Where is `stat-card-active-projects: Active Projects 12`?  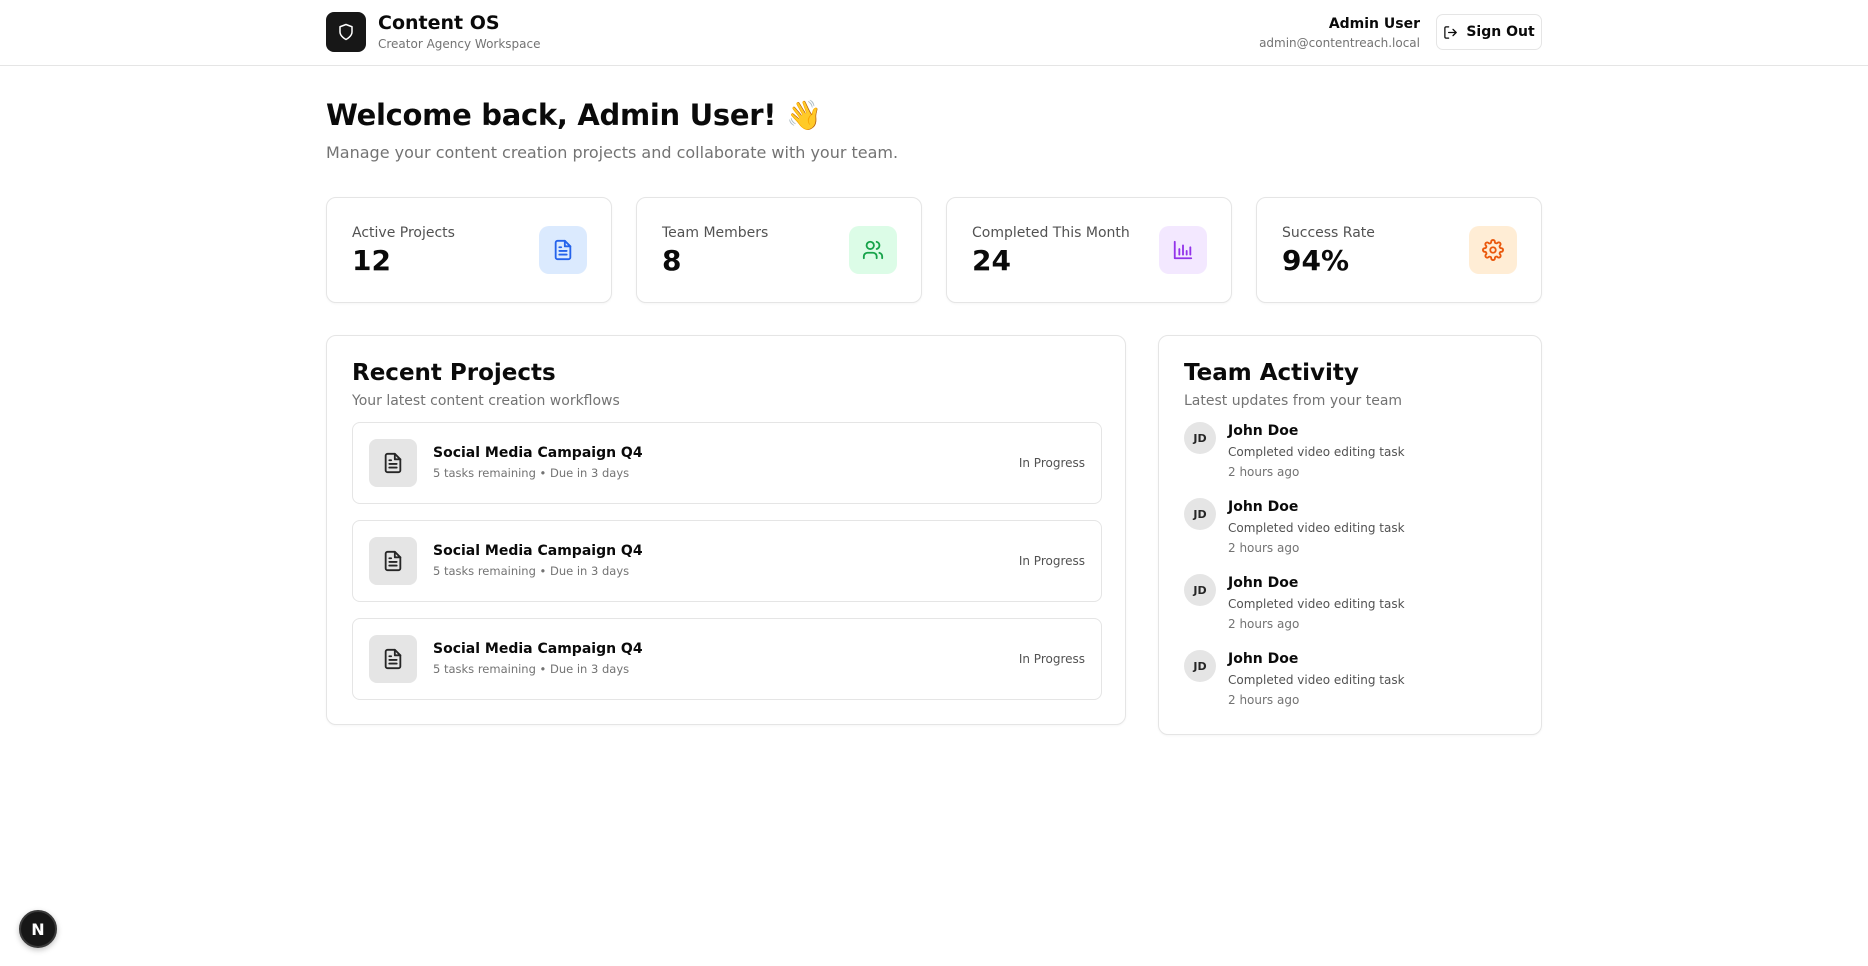 stat-card-active-projects: Active Projects 12 is located at coordinates (469, 250).